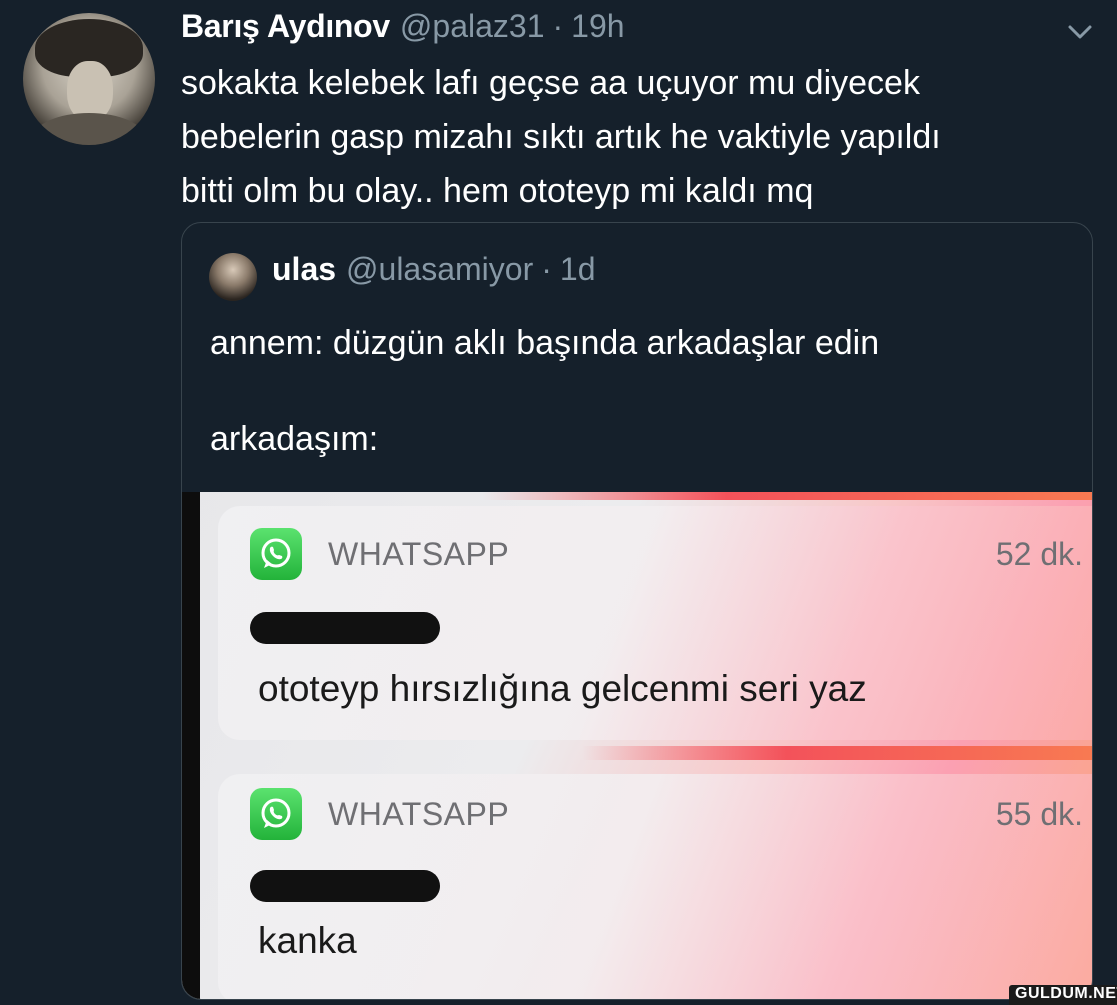 The height and width of the screenshot is (1005, 1117). I want to click on author-avatar, so click(89, 79).